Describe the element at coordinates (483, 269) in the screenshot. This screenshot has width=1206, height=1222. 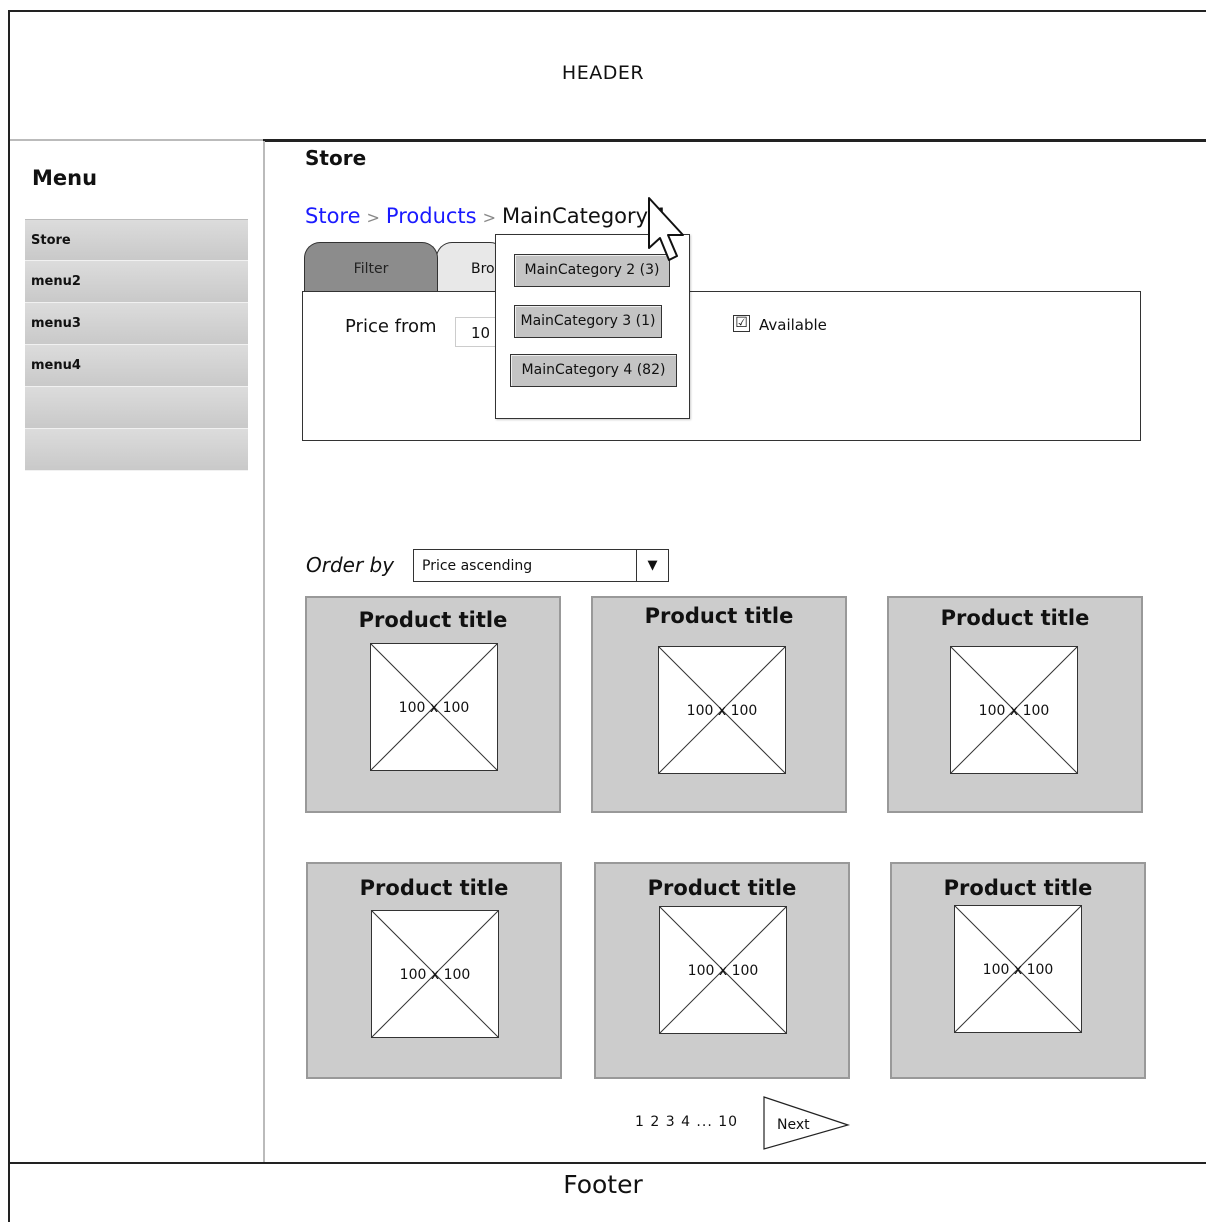
I see `tab-browse-label: Bro` at that location.